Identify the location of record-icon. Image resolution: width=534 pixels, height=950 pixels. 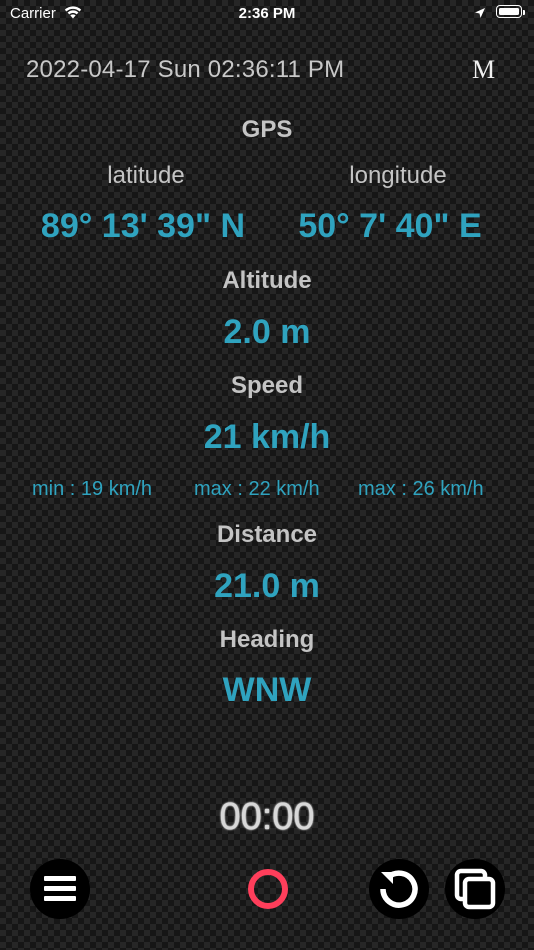
(268, 889).